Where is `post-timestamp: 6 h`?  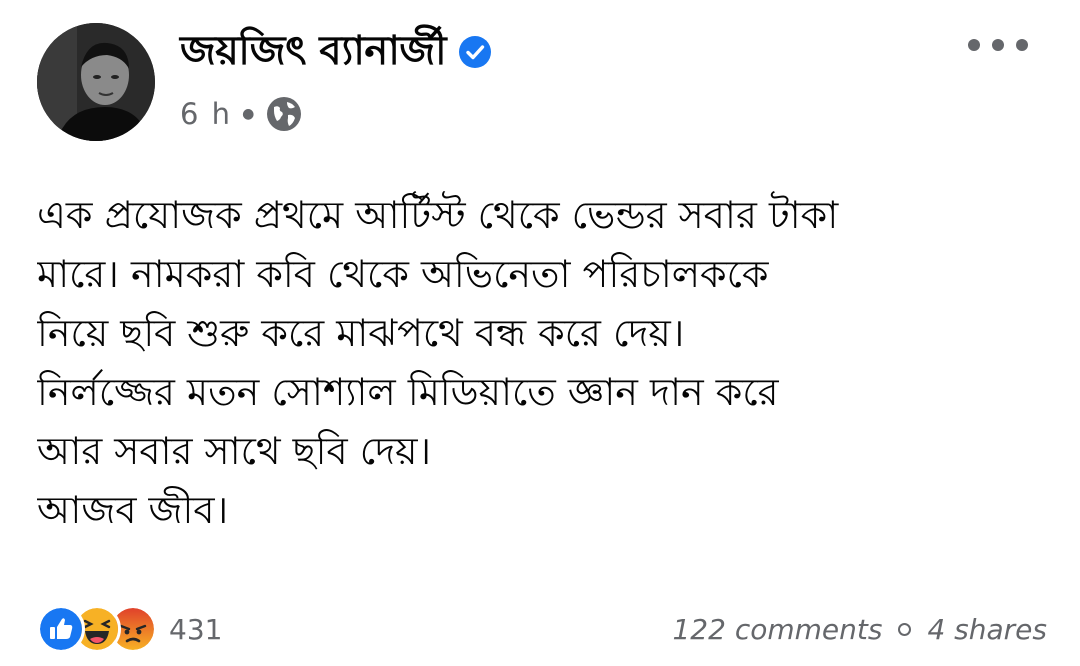
post-timestamp: 6 h is located at coordinates (206, 114).